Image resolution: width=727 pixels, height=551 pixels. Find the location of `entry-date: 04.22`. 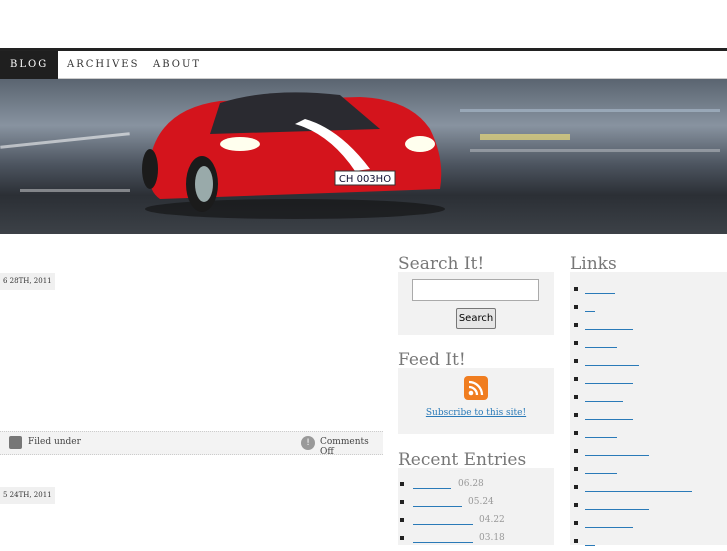

entry-date: 04.22 is located at coordinates (492, 520).